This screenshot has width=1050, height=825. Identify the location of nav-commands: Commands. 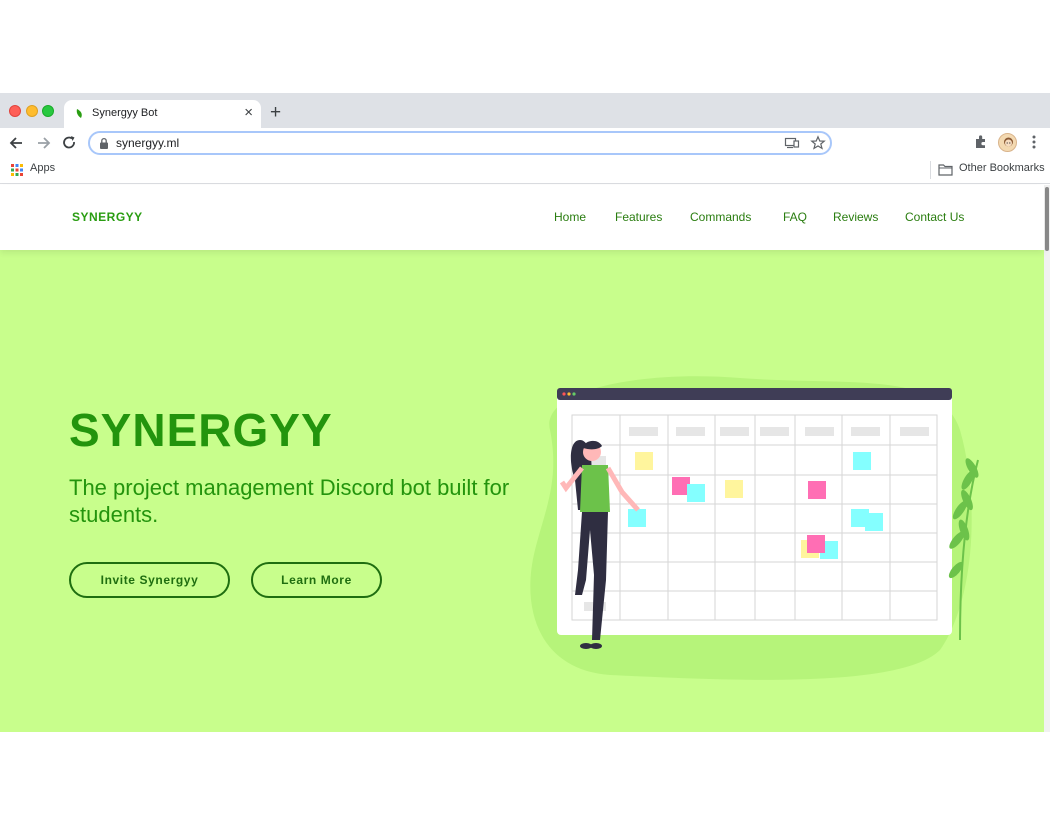
(720, 217).